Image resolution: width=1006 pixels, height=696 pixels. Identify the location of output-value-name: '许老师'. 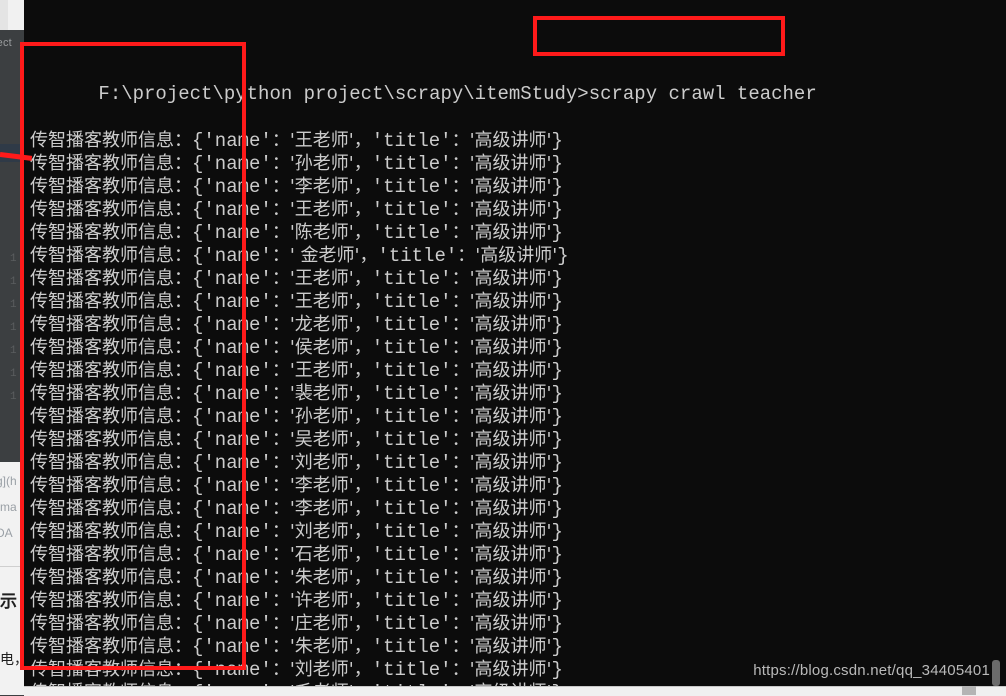
(321, 600).